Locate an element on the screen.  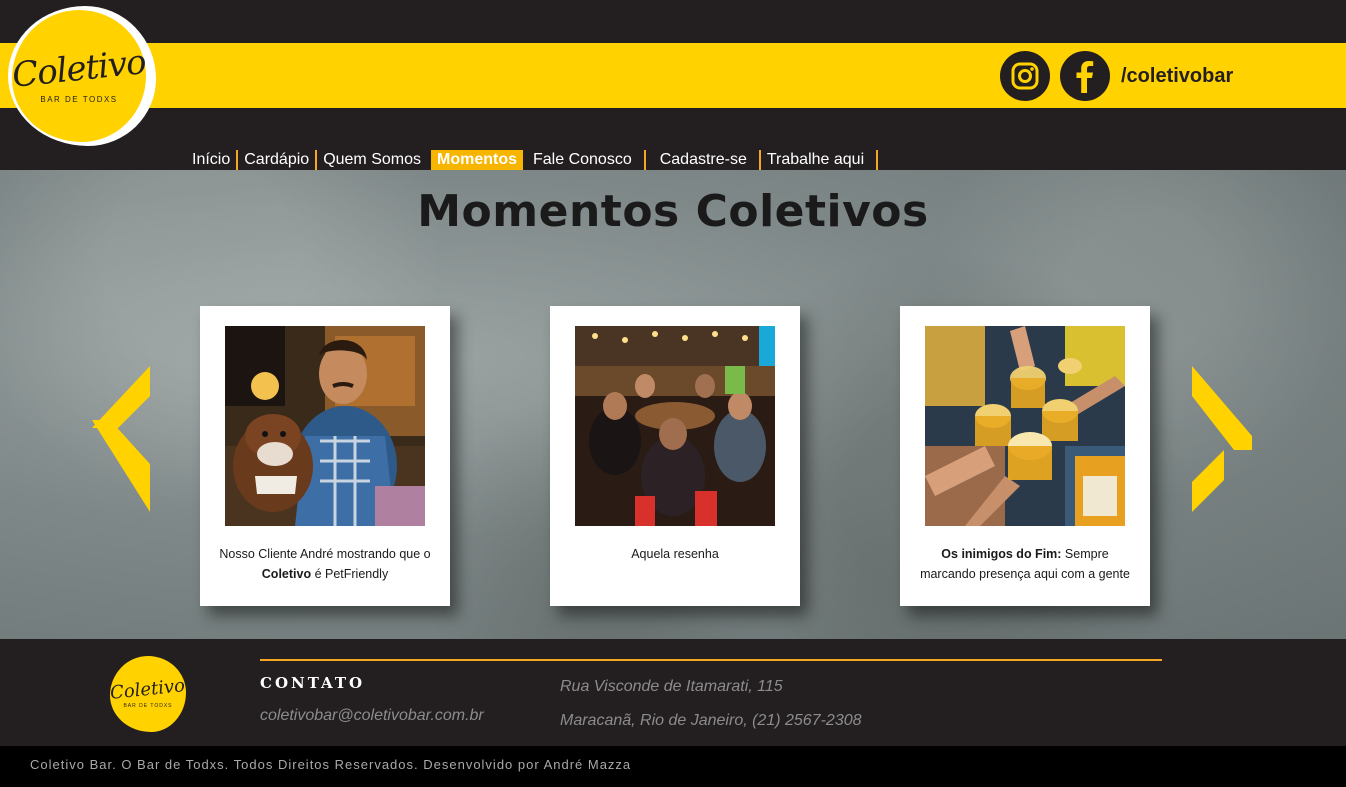
instagram-icon is located at coordinates (1025, 76).